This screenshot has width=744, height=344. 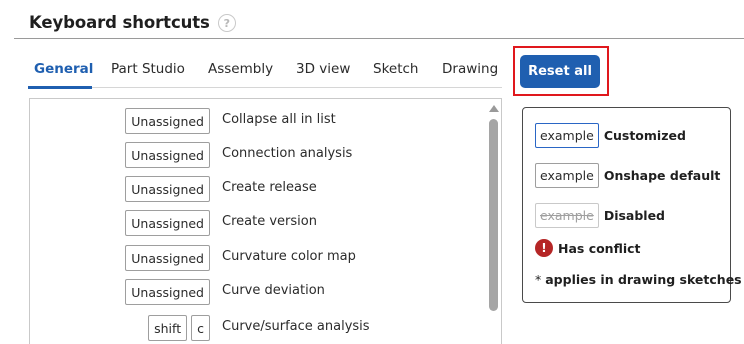 What do you see at coordinates (634, 215) in the screenshot?
I see `legend-label: Disabled` at bounding box center [634, 215].